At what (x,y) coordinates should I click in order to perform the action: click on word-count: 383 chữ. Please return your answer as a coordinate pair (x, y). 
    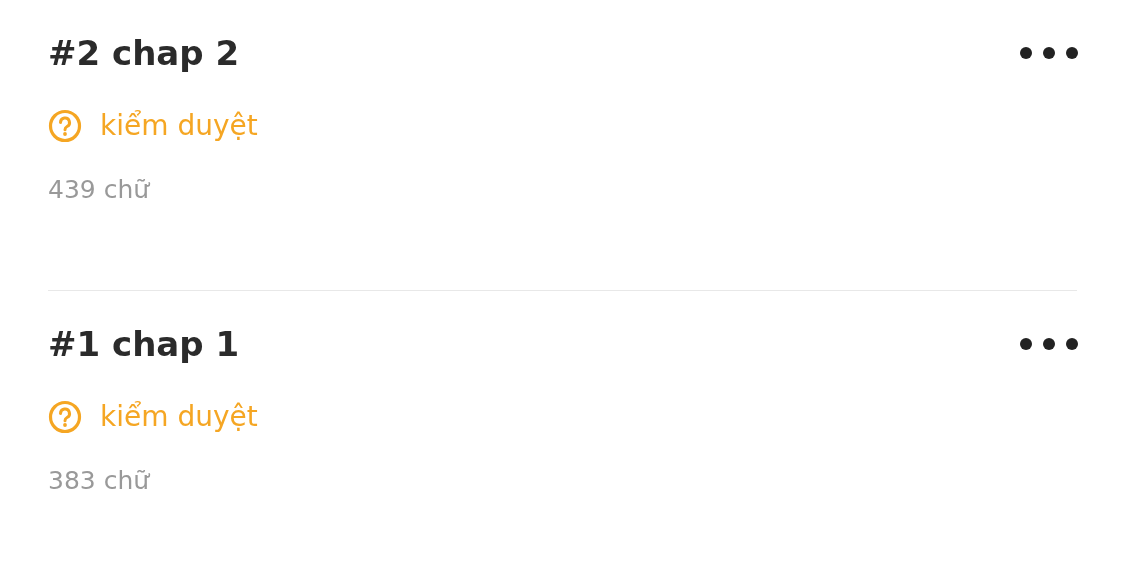
    Looking at the image, I should click on (99, 481).